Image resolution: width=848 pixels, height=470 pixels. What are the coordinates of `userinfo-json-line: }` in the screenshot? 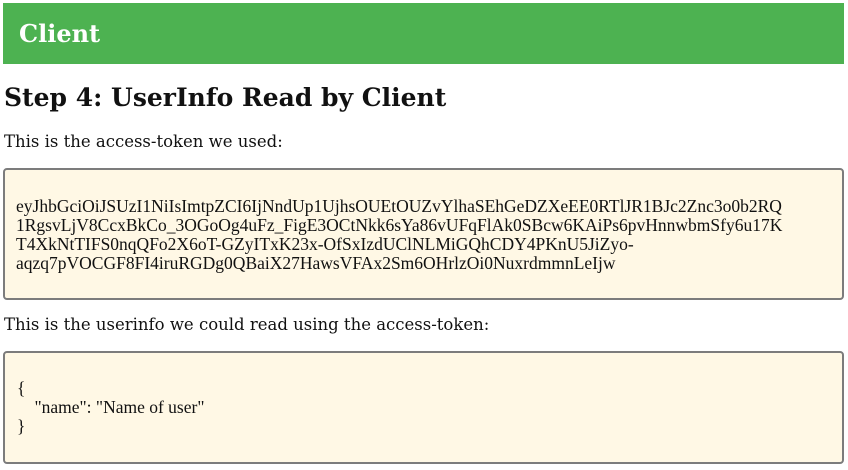 It's located at (21, 426).